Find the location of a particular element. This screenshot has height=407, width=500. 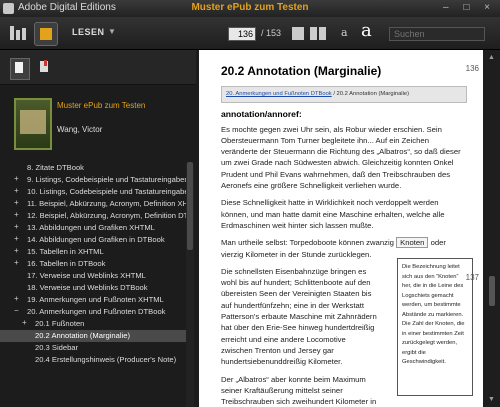

toc-item-label: 14. Abbildungen und Grafiken in DTBook is located at coordinates (96, 239).